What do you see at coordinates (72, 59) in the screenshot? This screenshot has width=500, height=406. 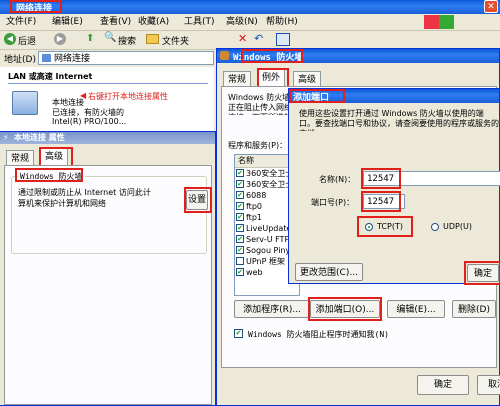 I see `address-value: 网络连接` at bounding box center [72, 59].